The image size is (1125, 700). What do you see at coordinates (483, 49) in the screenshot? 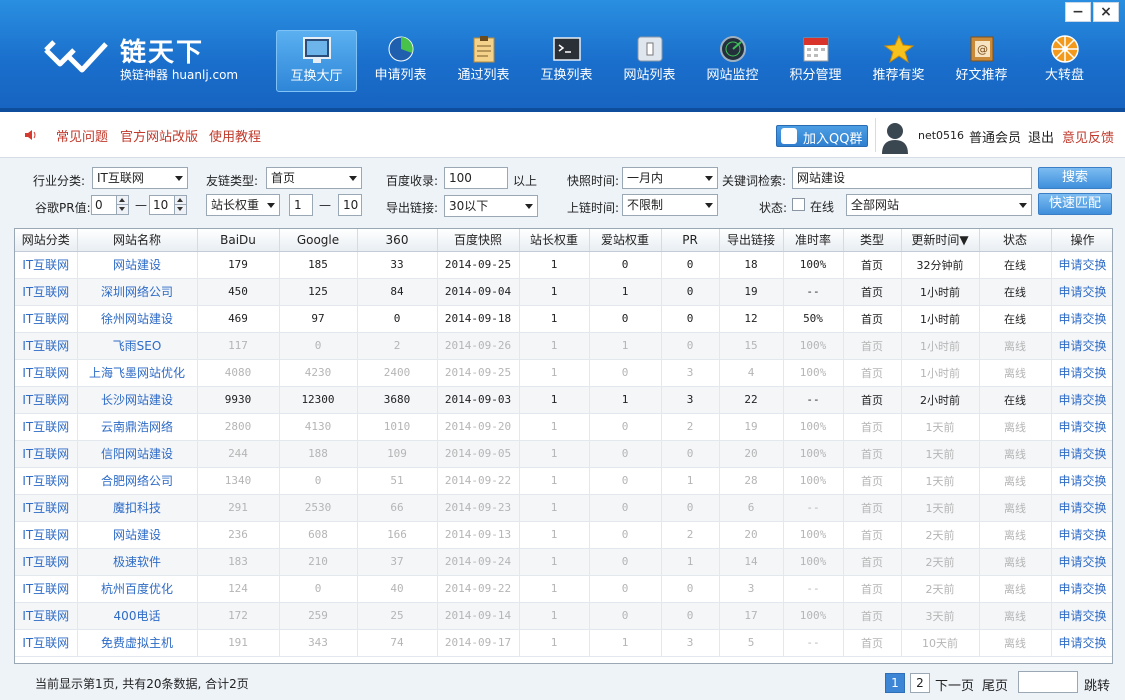
I see `clipboard-icon` at bounding box center [483, 49].